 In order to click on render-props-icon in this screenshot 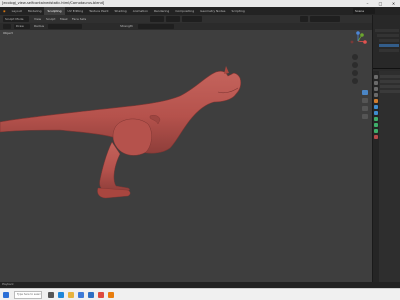, I will do `click(376, 83)`.